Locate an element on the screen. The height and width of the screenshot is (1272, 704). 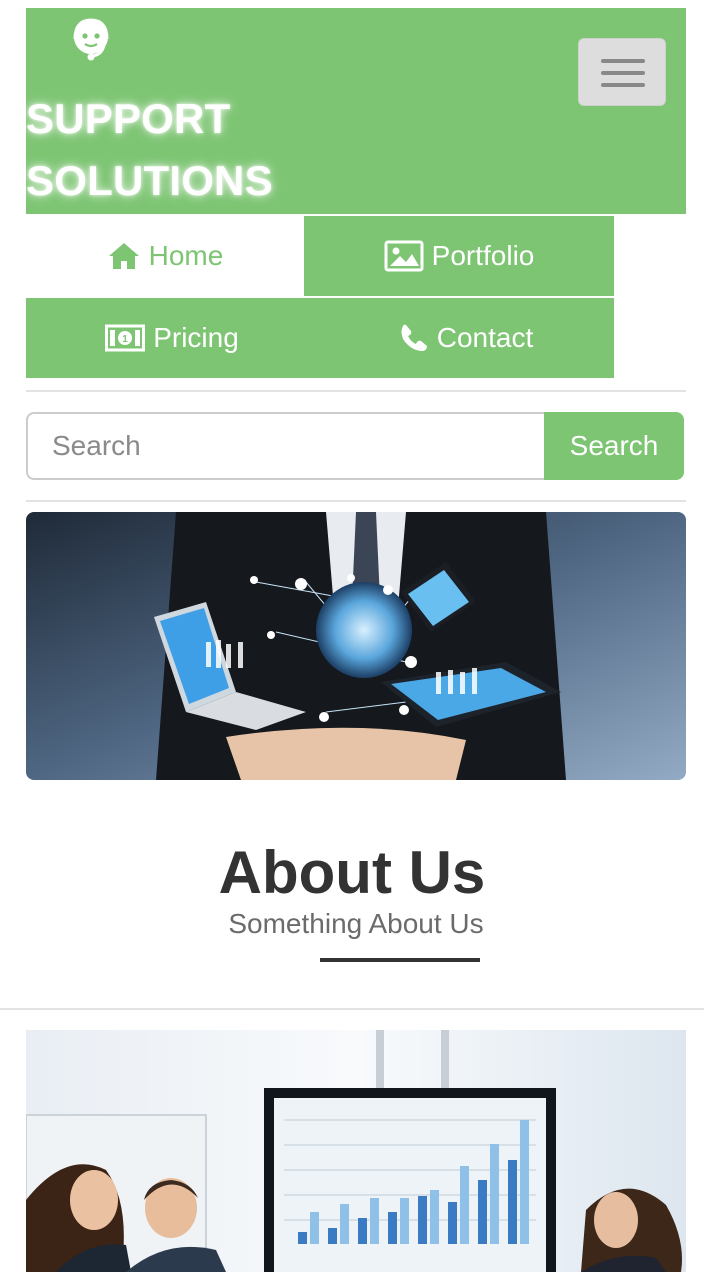
phone-icon is located at coordinates (414, 337).